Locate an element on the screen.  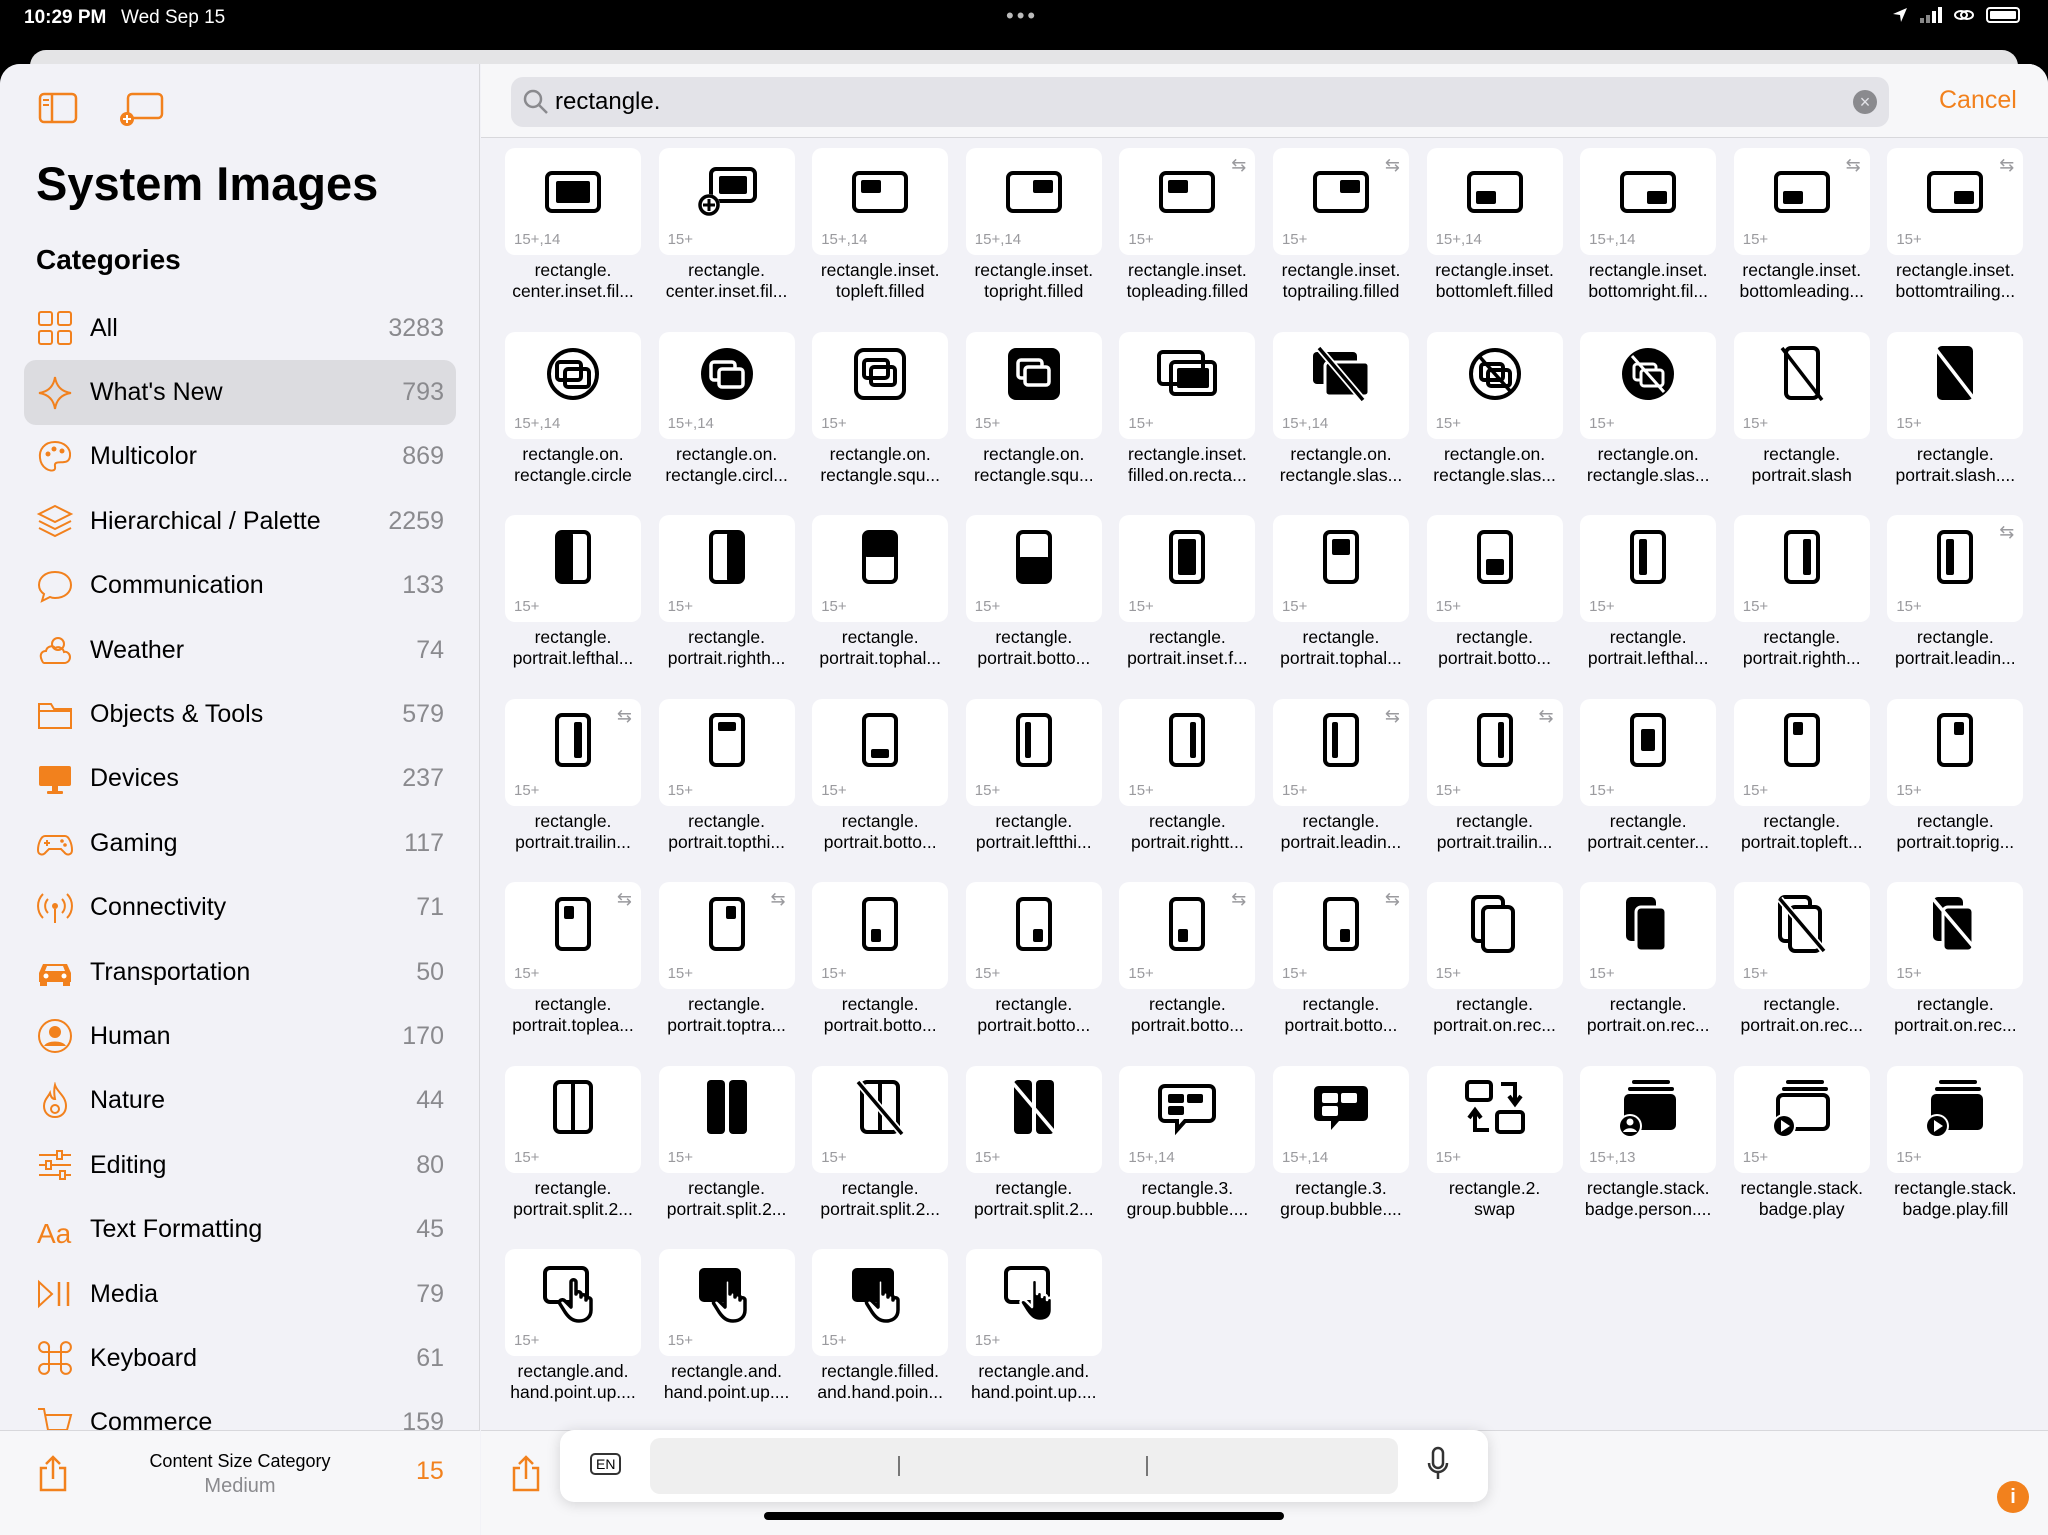
sidebar-item-weather: Weather 74 is located at coordinates (240, 650).